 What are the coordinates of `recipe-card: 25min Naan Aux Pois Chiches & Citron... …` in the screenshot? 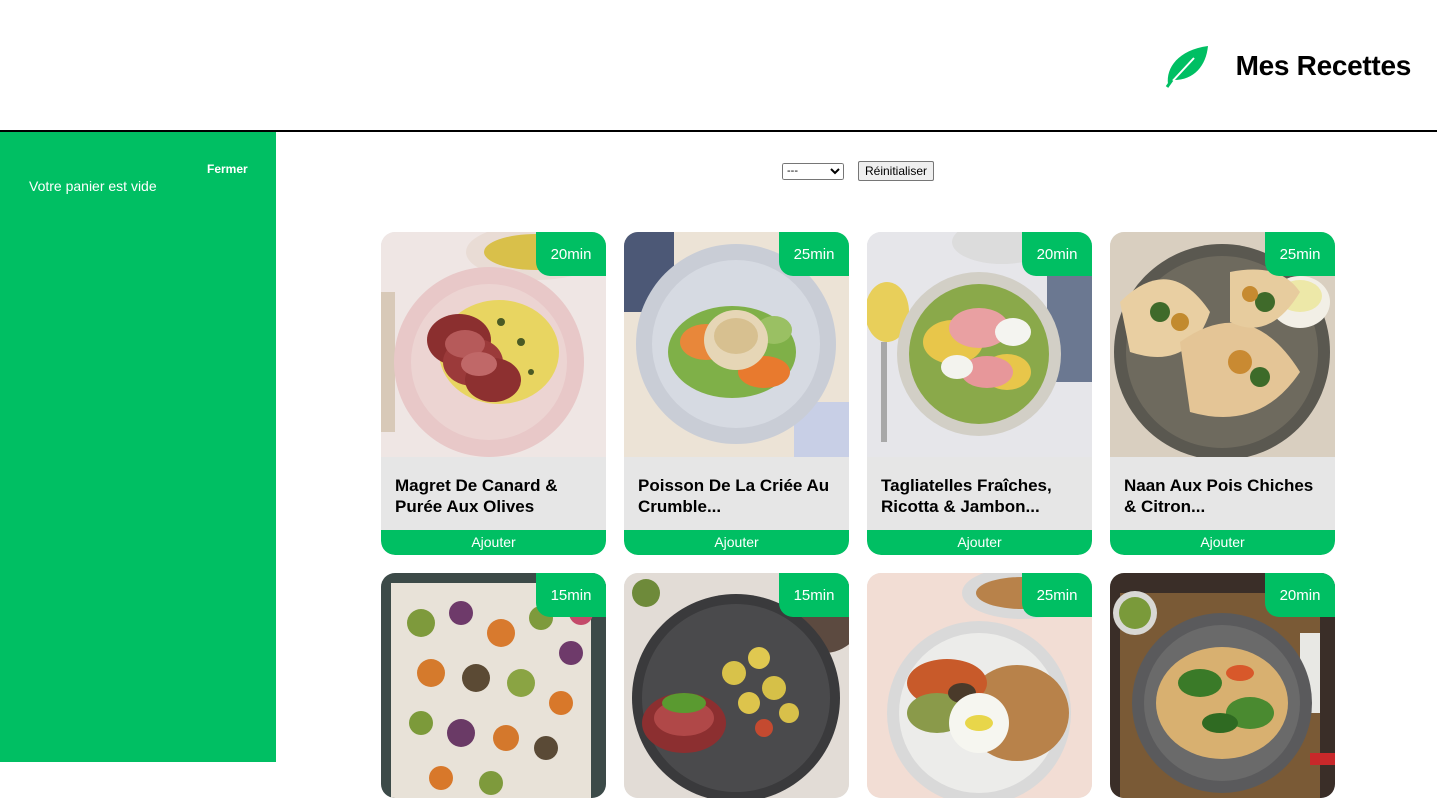 It's located at (1222, 393).